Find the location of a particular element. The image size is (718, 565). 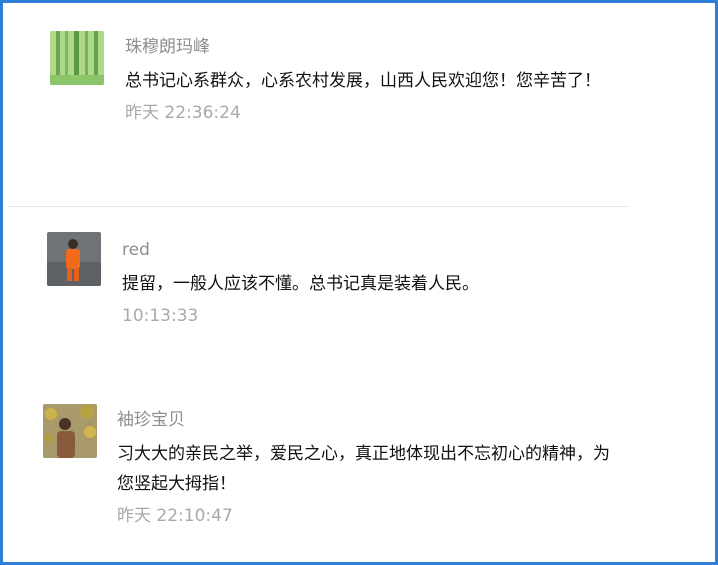

comment-time: 10:13:33 is located at coordinates (160, 316).